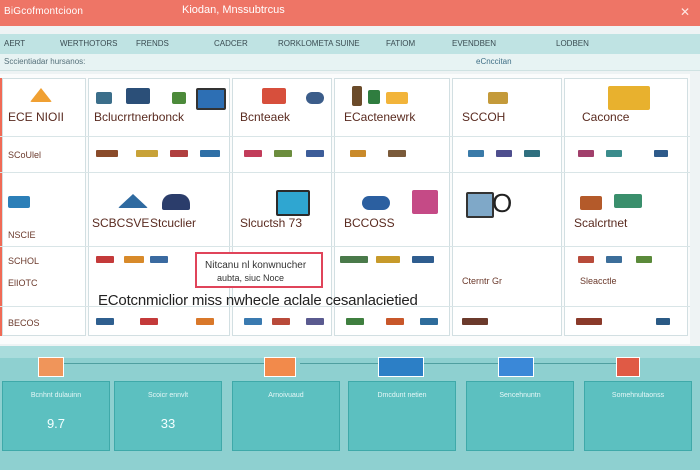  What do you see at coordinates (357, 96) in the screenshot?
I see `bottle-icon` at bounding box center [357, 96].